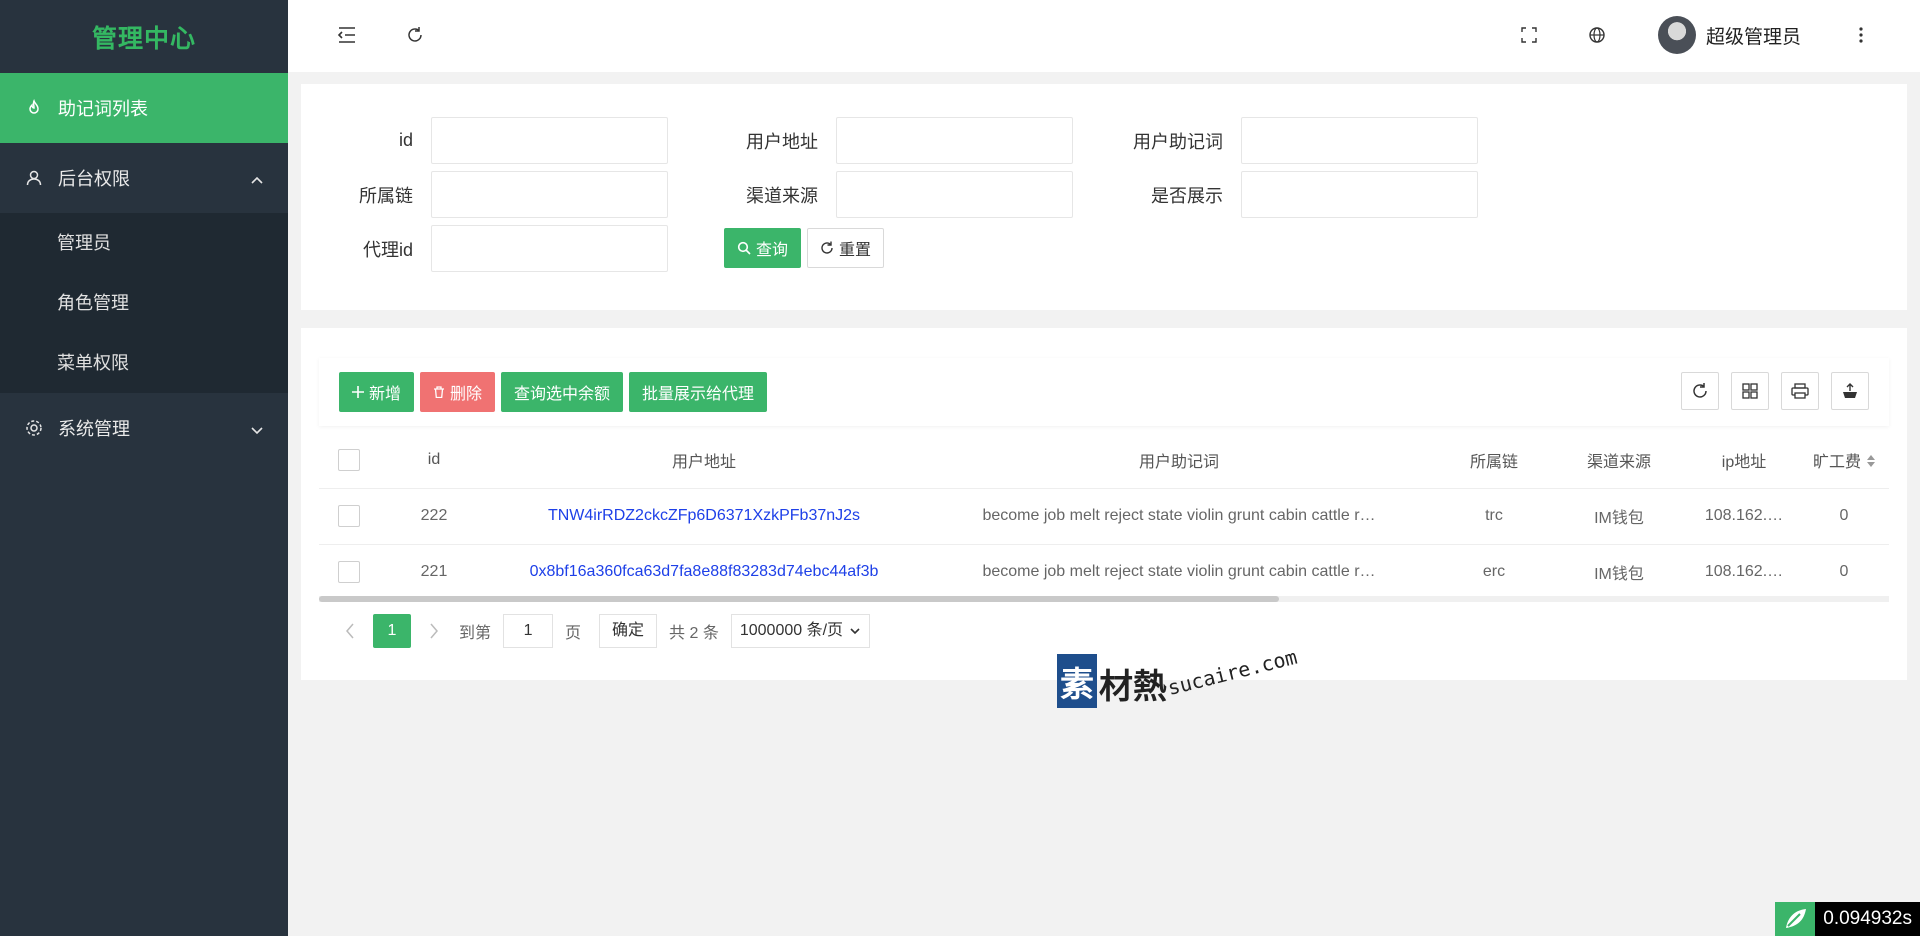 The width and height of the screenshot is (1920, 936). What do you see at coordinates (349, 459) in the screenshot?
I see `select-all-checkbox` at bounding box center [349, 459].